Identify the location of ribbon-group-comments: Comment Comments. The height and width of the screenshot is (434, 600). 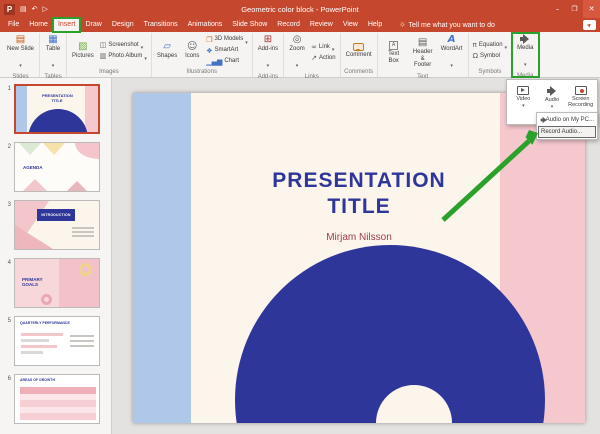
(359, 55).